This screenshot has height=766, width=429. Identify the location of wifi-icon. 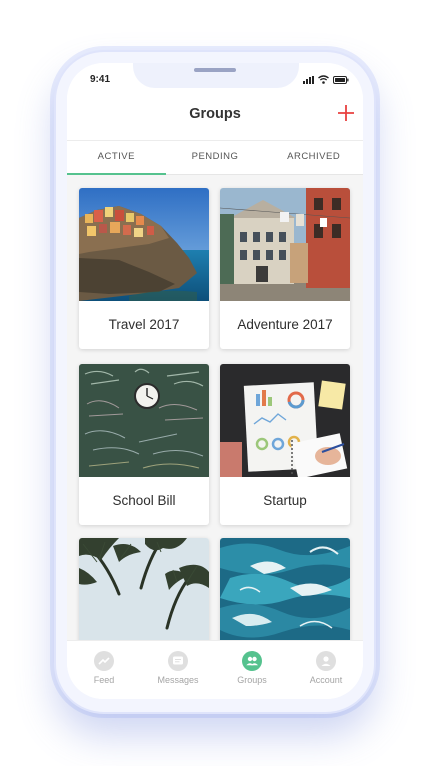
(323, 79).